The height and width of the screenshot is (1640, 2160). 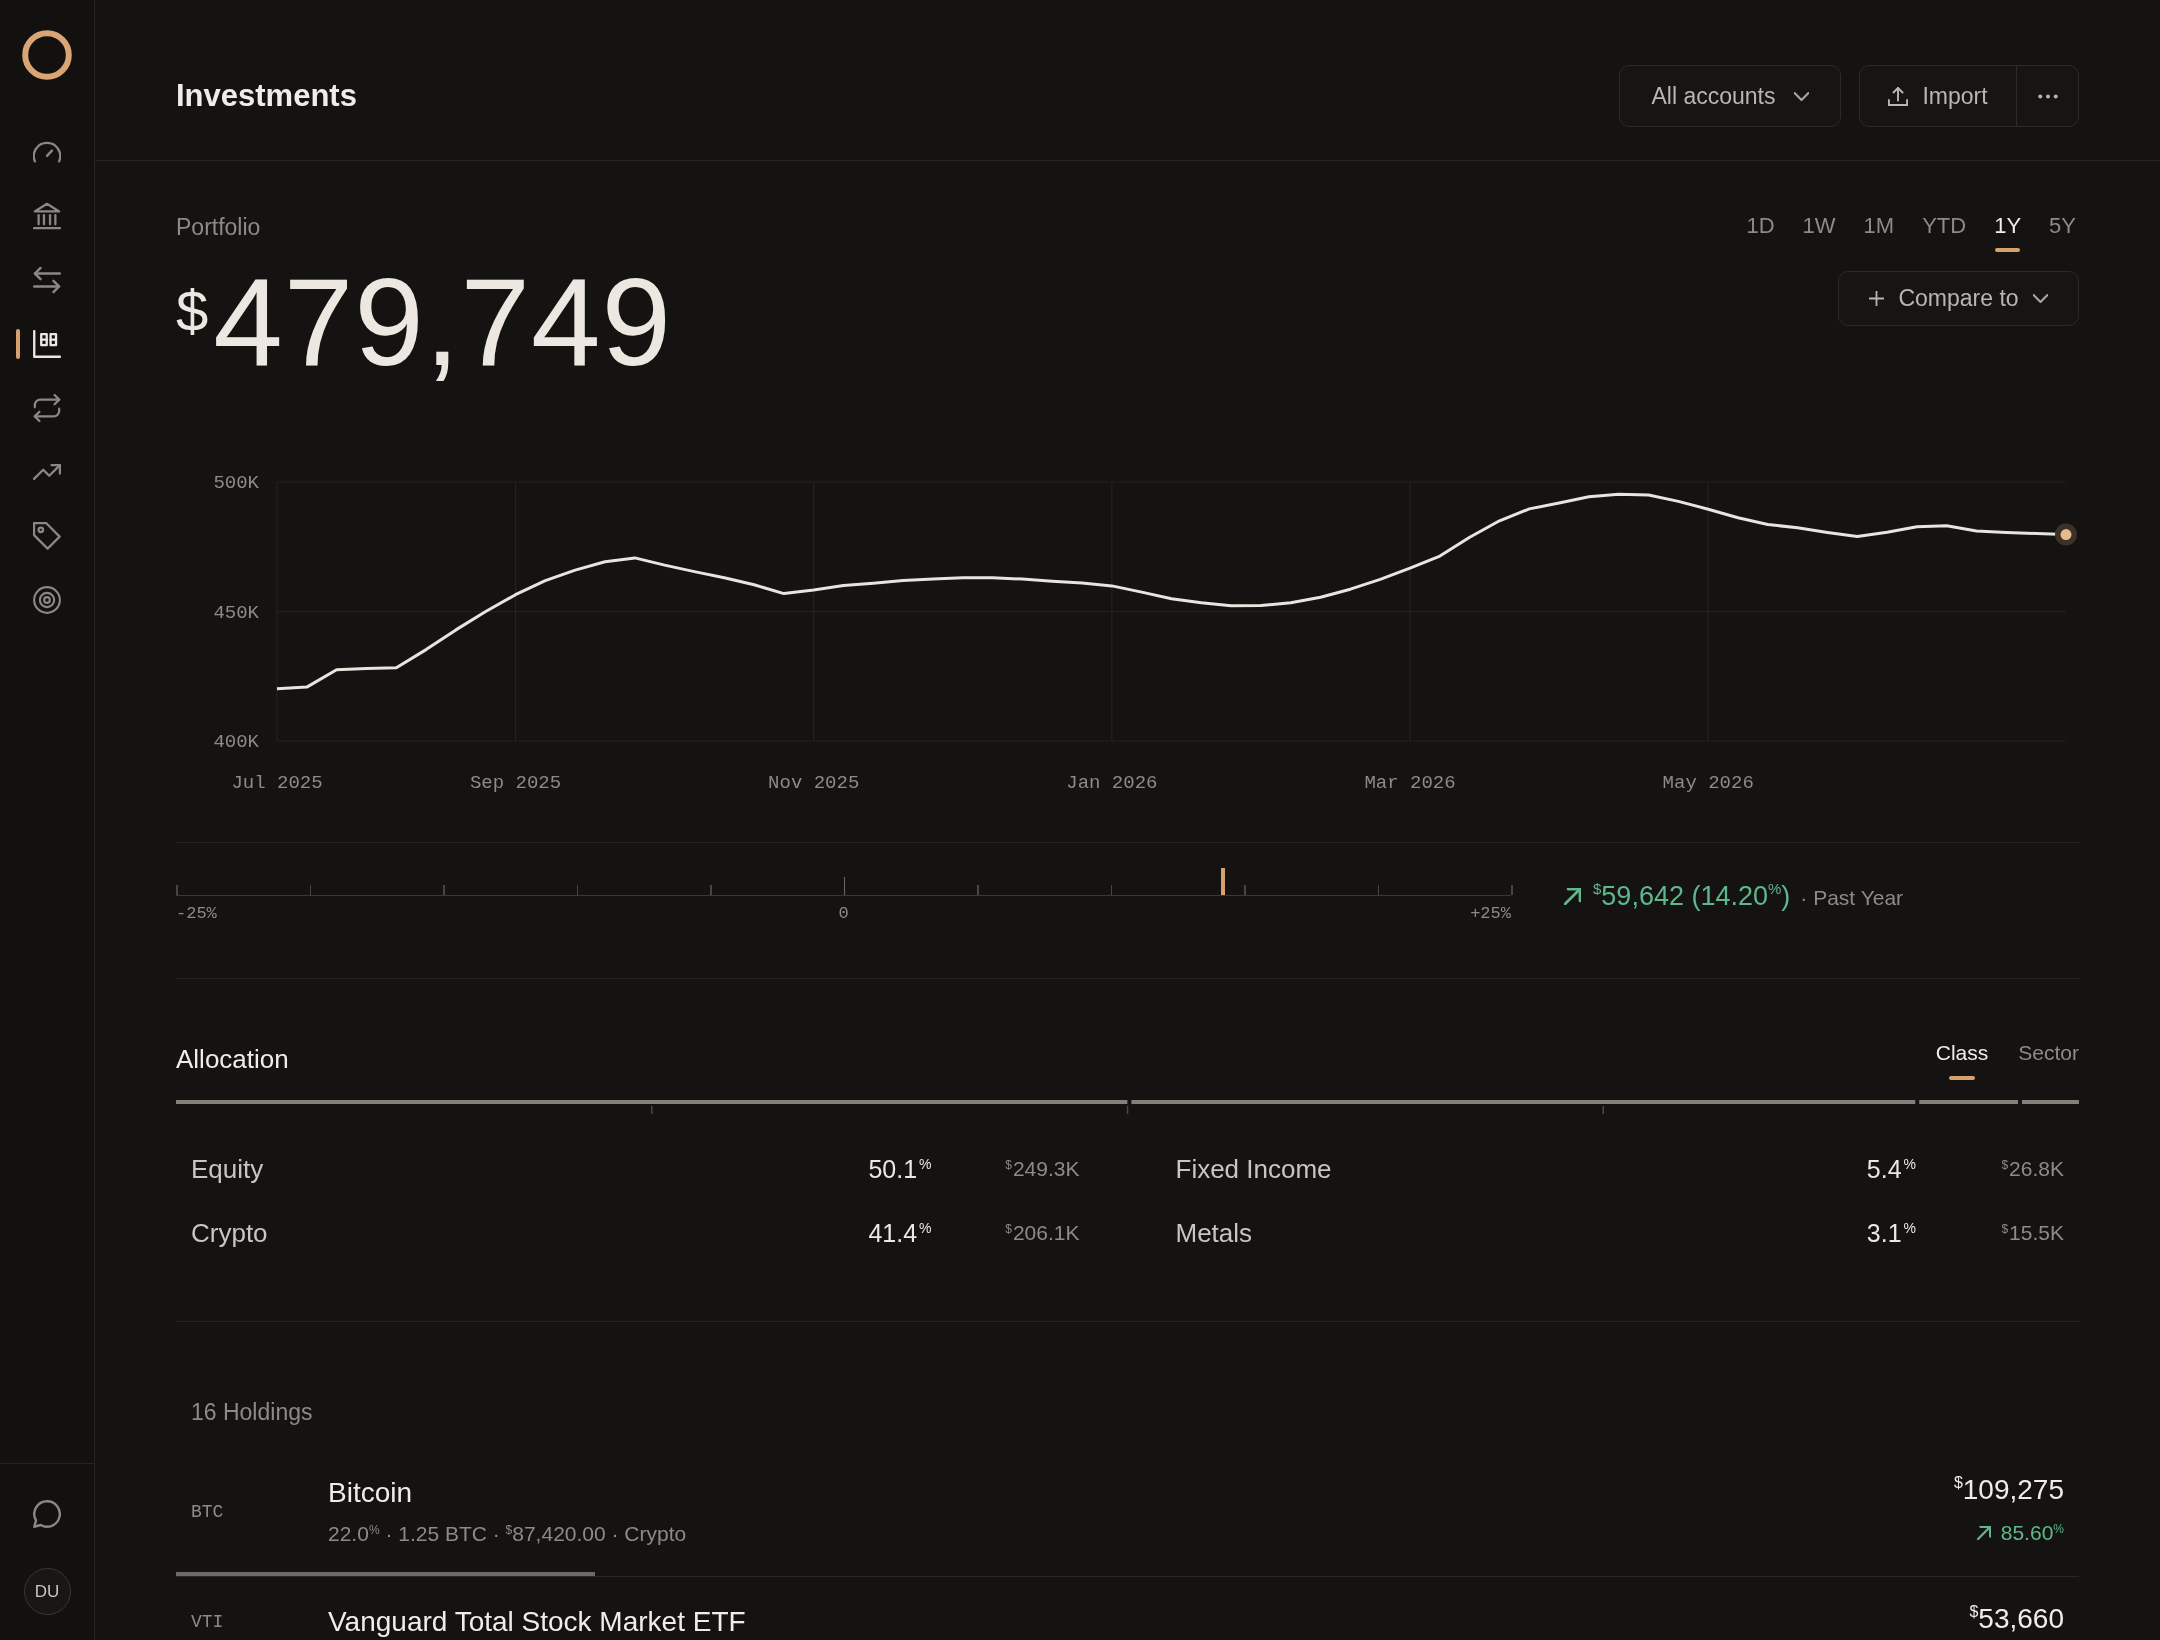 What do you see at coordinates (1692, 896) in the screenshot?
I see `change-amount: $^{$}$59,642 (14.20$^{%}$)` at bounding box center [1692, 896].